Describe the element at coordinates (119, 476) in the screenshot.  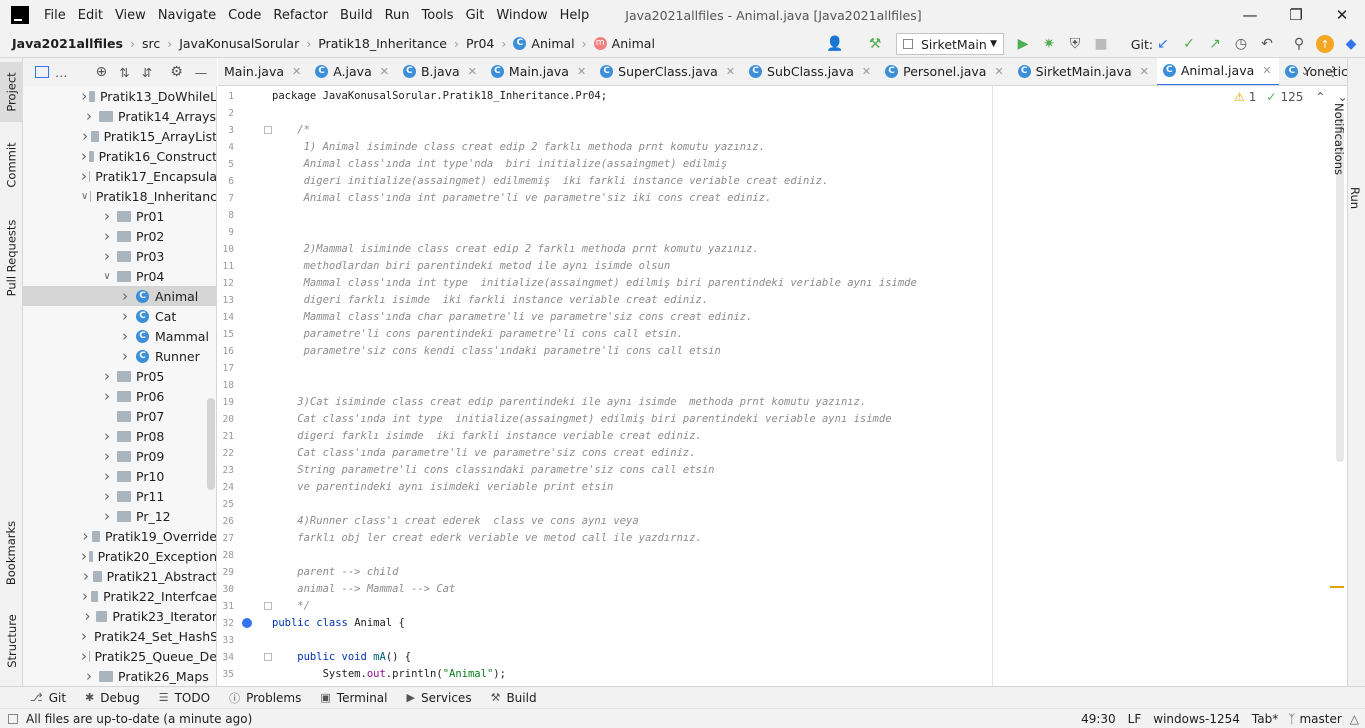
I see `tree-item: › Pr10` at that location.